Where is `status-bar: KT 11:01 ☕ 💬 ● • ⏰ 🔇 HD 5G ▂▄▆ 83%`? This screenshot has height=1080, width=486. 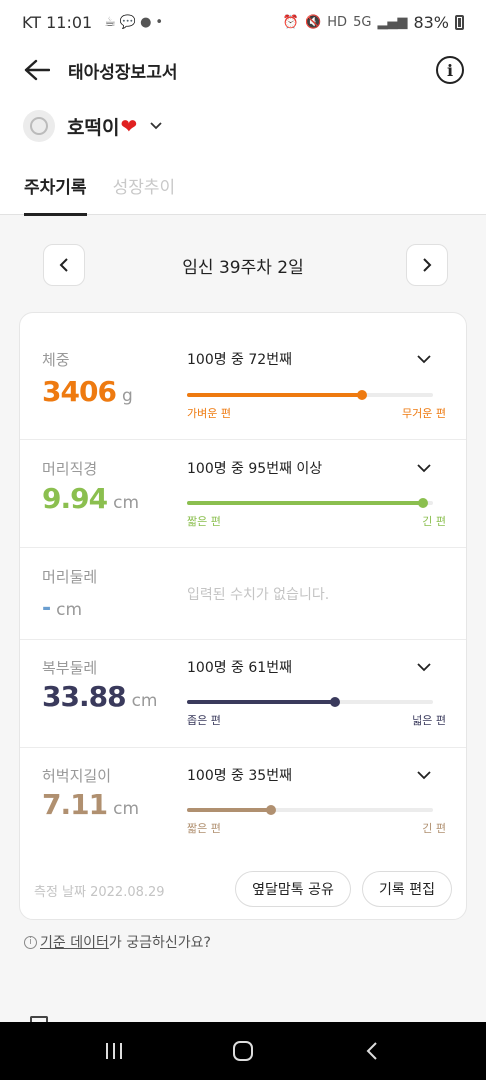
status-bar: KT 11:01 ☕ 💬 ● • ⏰ 🔇 HD 5G ▂▄▆ 83% is located at coordinates (243, 22).